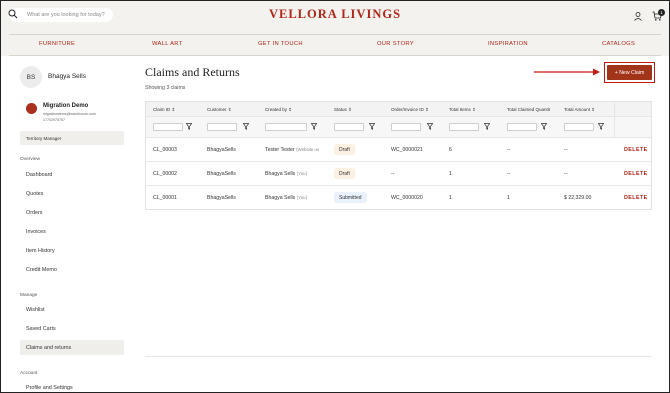 The image size is (670, 393). I want to click on org-email: migrationdemo@warehouse.com, so click(69, 114).